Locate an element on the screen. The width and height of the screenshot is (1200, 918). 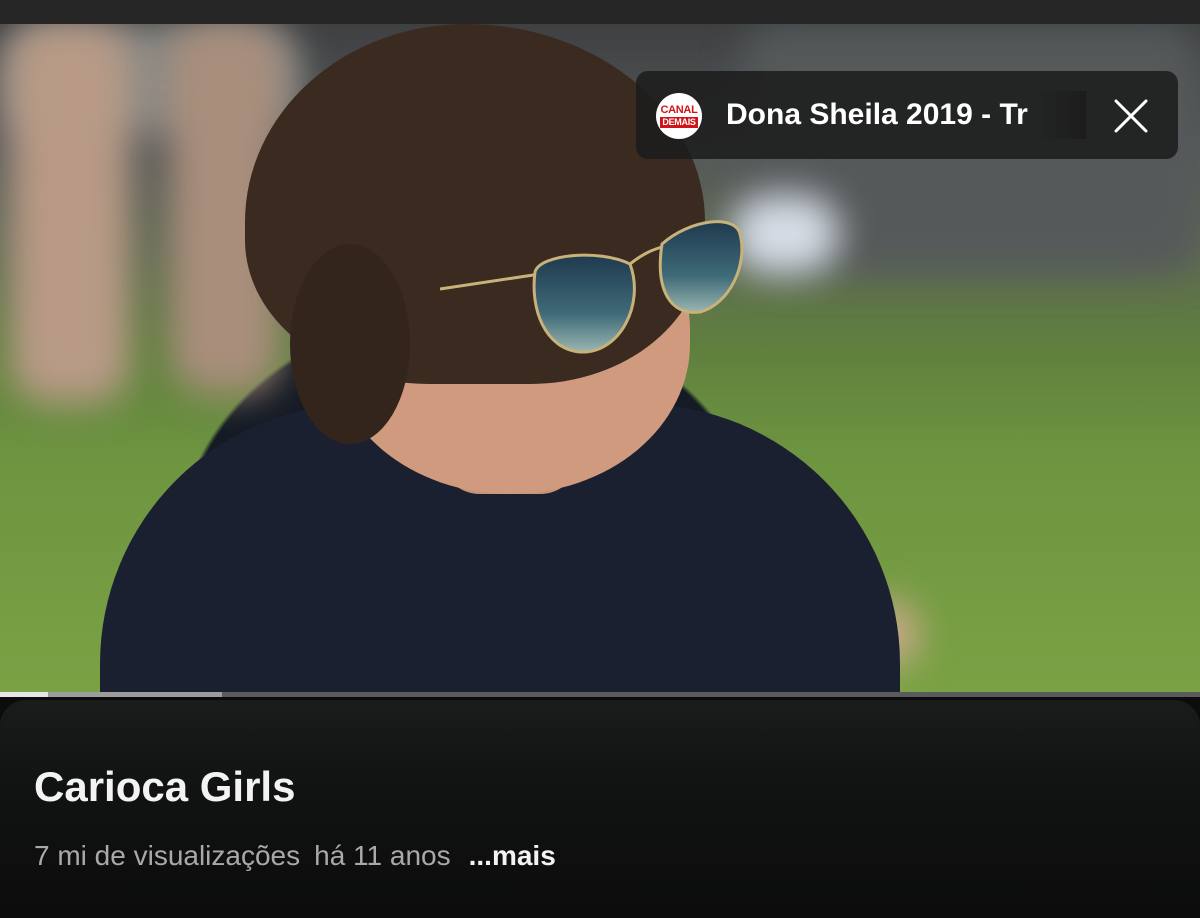
top-status-strip is located at coordinates (600, 12).